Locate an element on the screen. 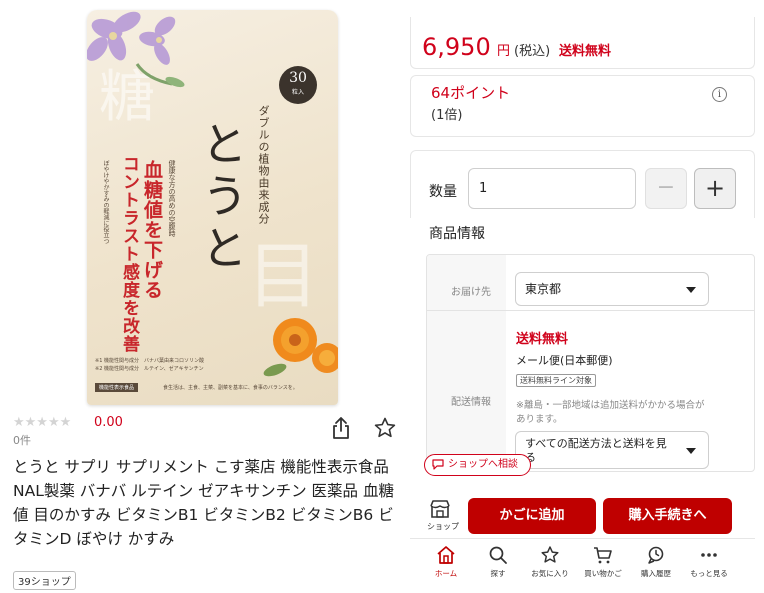  functional-food-label: 機能性表示食品 is located at coordinates (117, 387).